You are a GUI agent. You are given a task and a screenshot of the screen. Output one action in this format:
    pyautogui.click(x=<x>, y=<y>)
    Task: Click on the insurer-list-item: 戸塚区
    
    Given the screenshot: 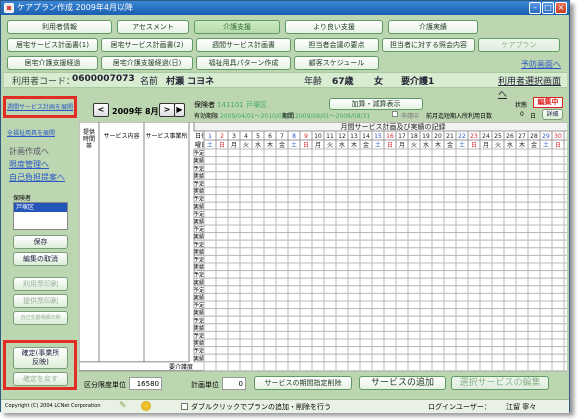 What is the action you would take?
    pyautogui.click(x=40, y=207)
    